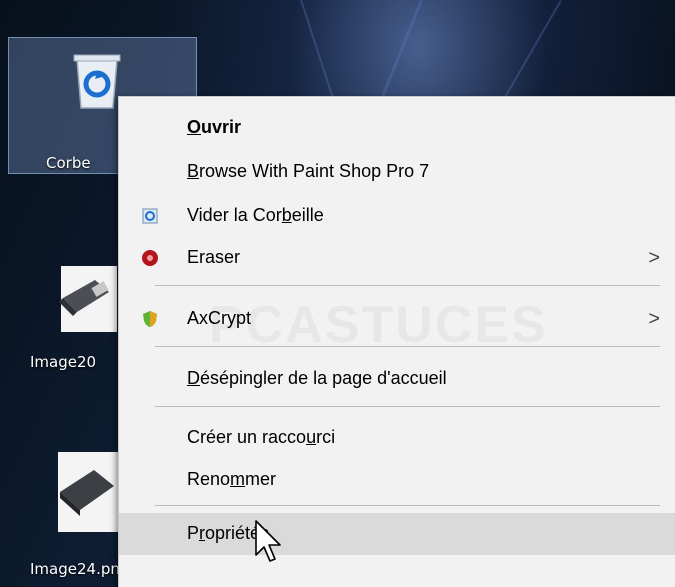  Describe the element at coordinates (68, 163) in the screenshot. I see `desktop-icon-label: Corbe` at that location.